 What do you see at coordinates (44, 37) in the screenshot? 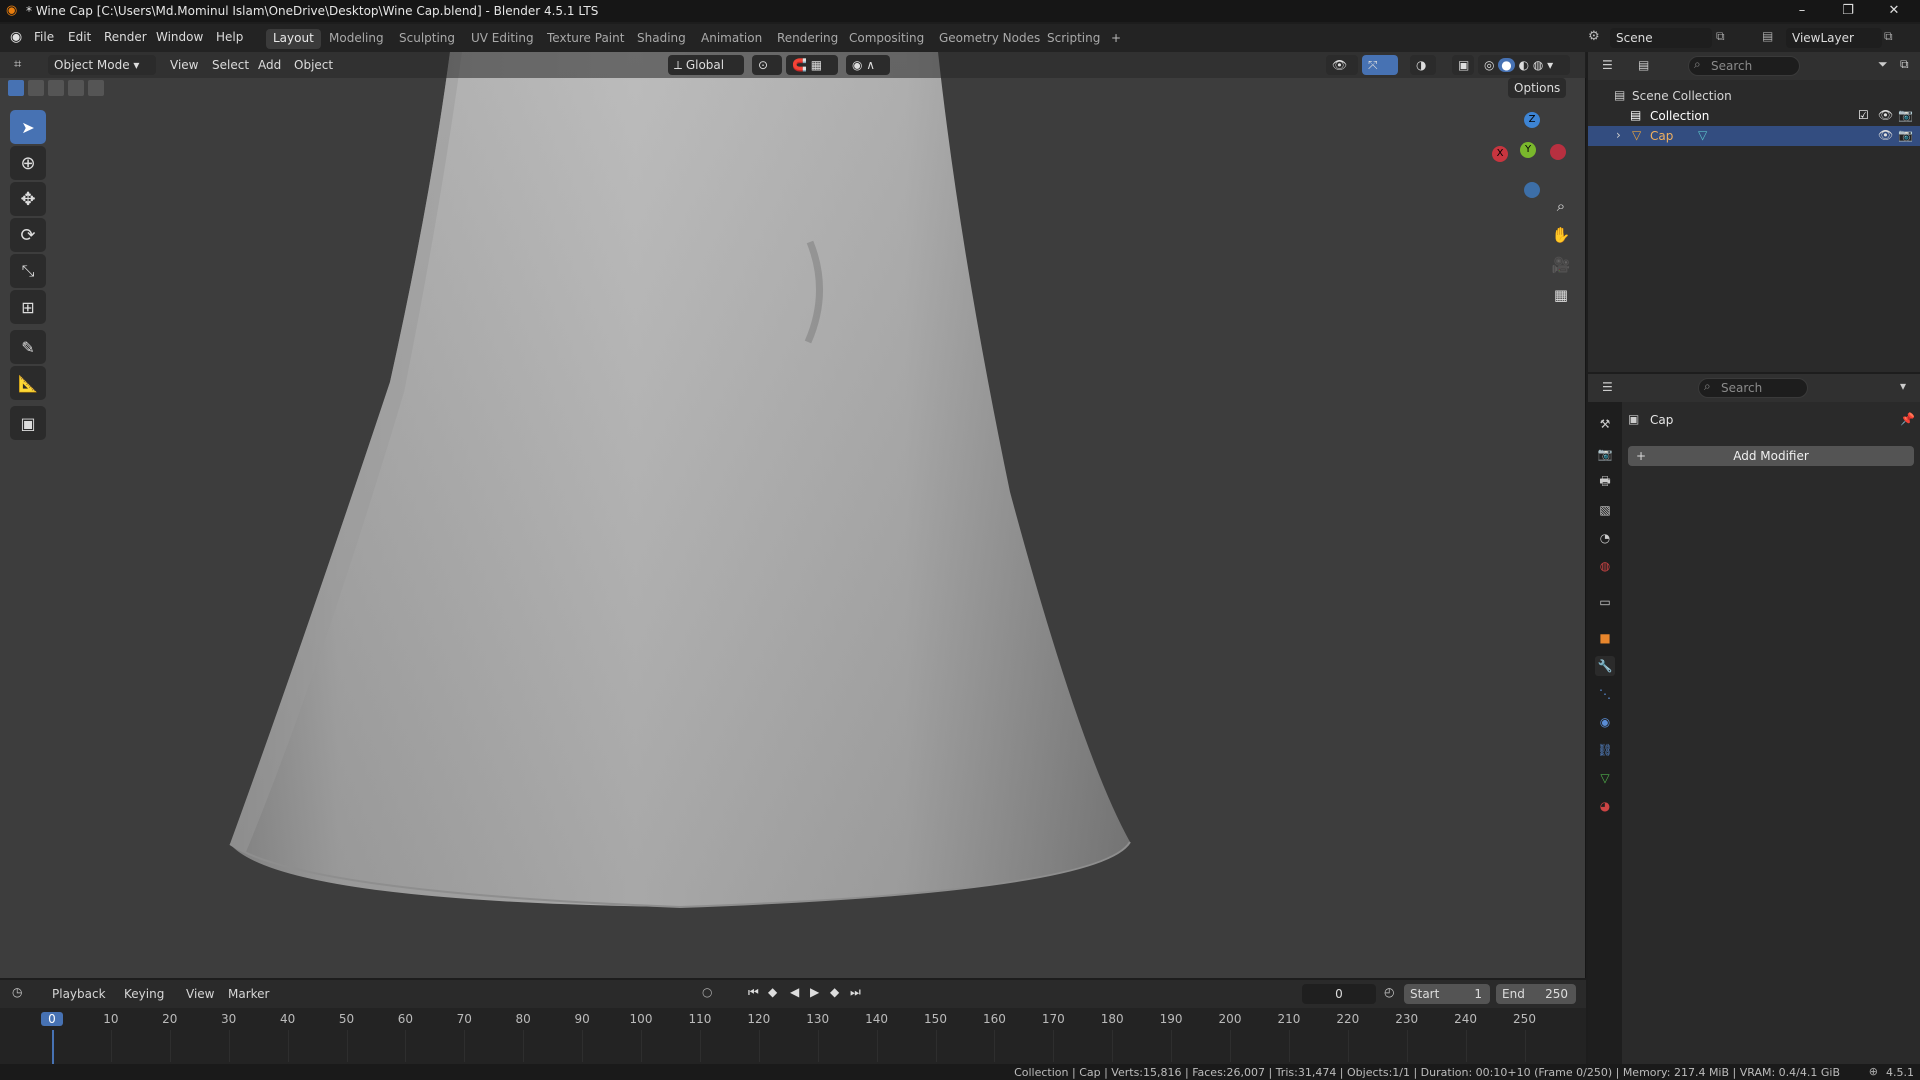
I see `menu-file: File` at bounding box center [44, 37].